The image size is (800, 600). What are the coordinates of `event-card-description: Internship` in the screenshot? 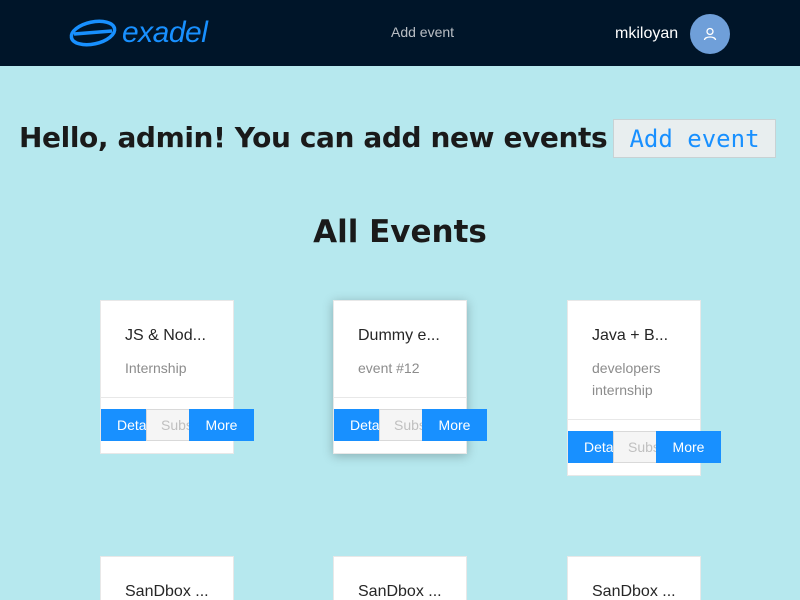 It's located at (156, 368).